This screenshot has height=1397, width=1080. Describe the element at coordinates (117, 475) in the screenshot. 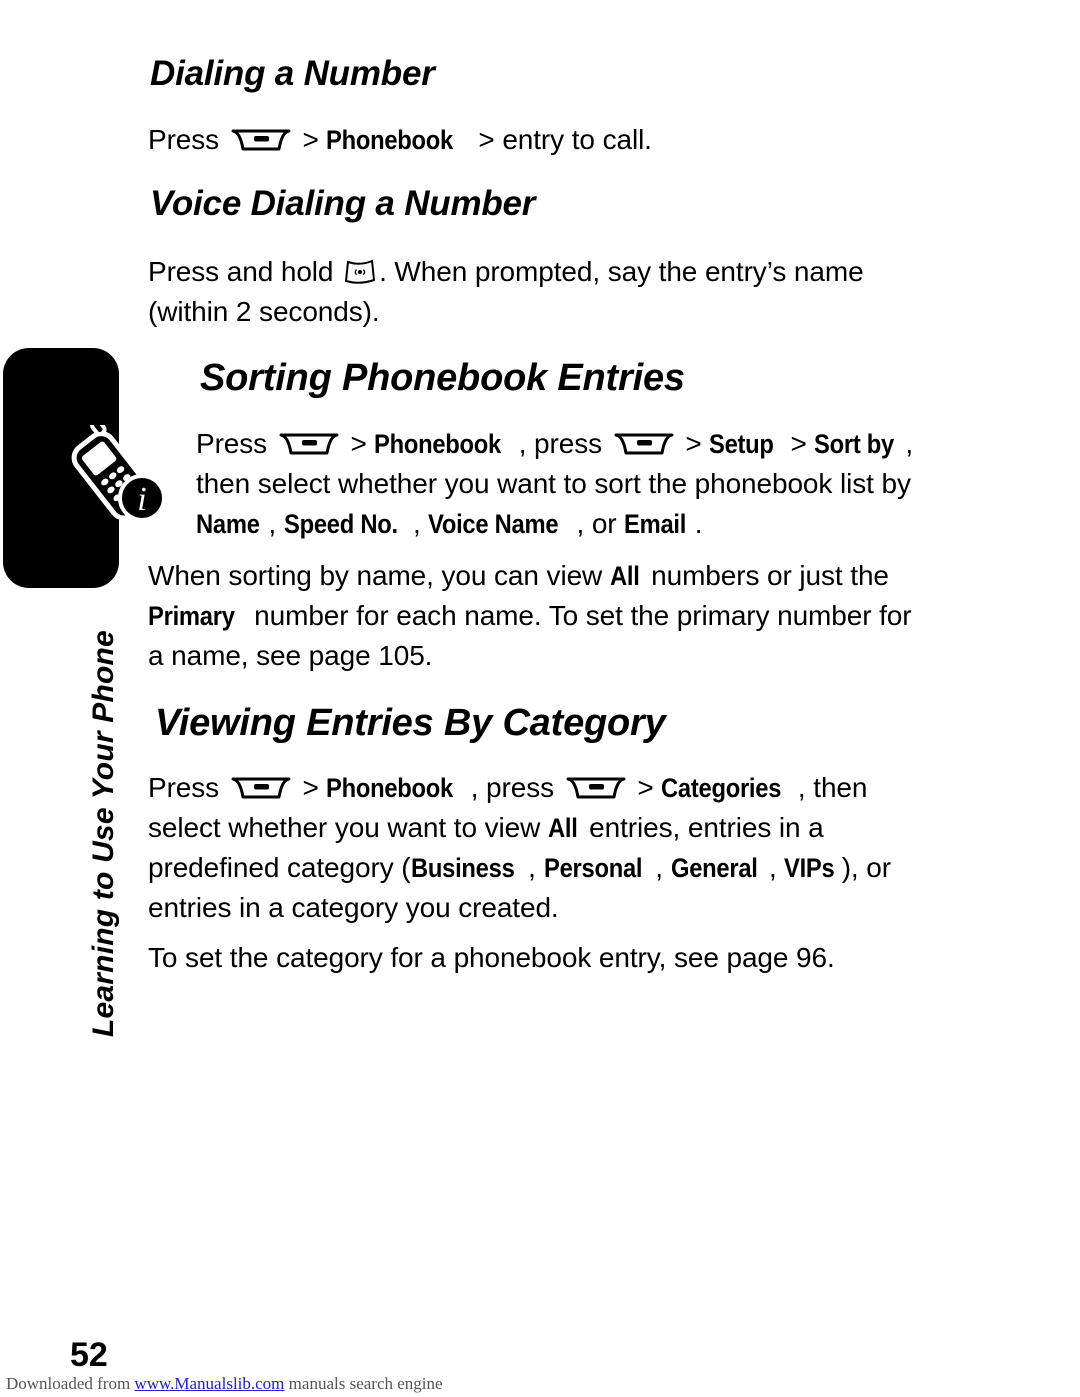

I see `phone-info-icon: i` at that location.